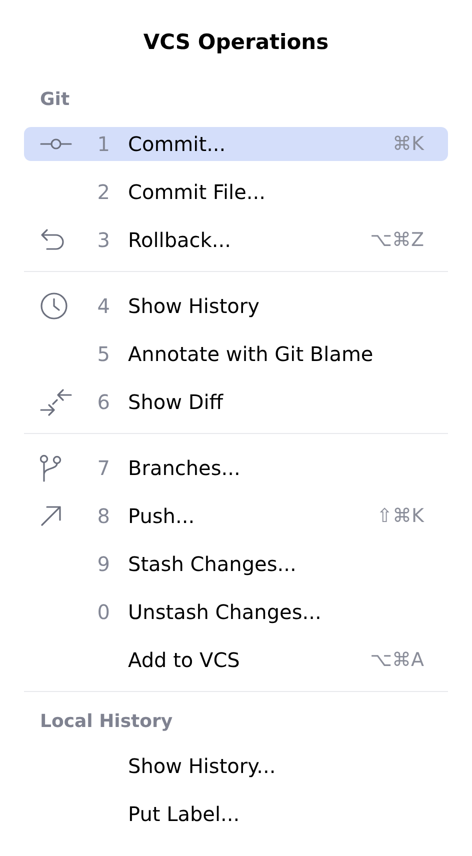  Describe the element at coordinates (236, 240) in the screenshot. I see `menu-item: 3 Rollback... ⌥⌘Z` at that location.